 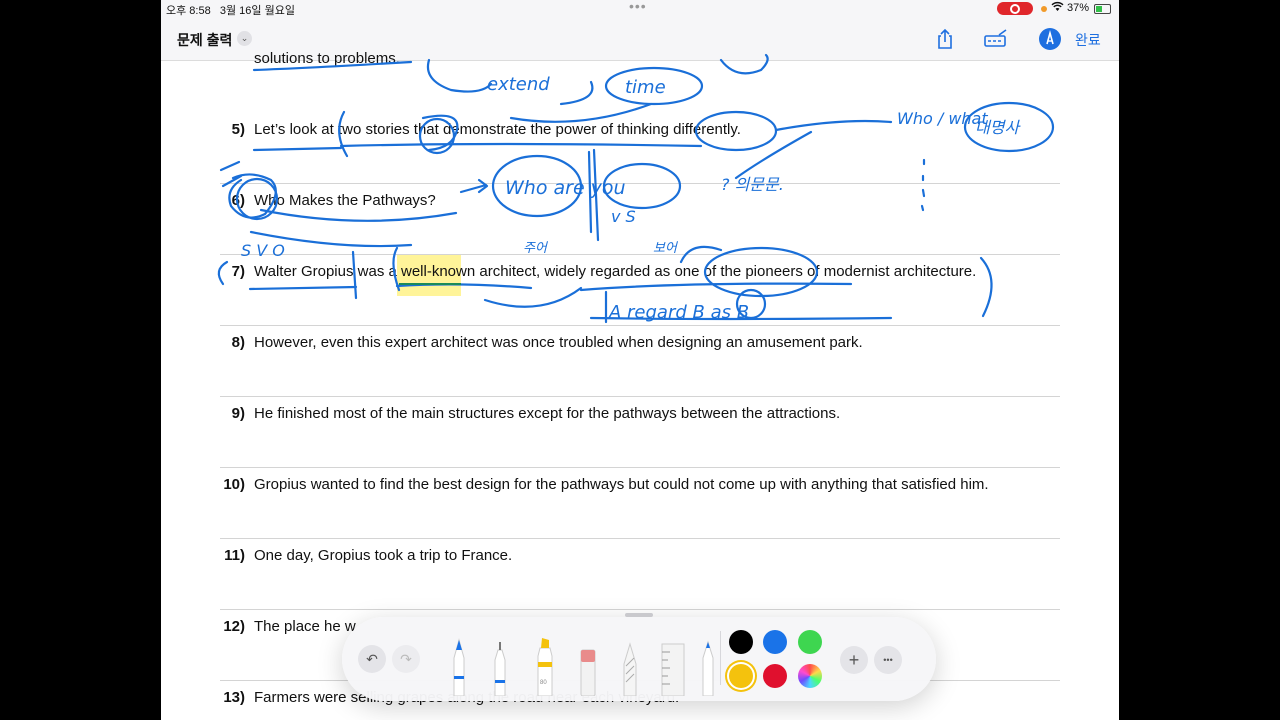 What do you see at coordinates (775, 676) in the screenshot?
I see `color-red` at bounding box center [775, 676].